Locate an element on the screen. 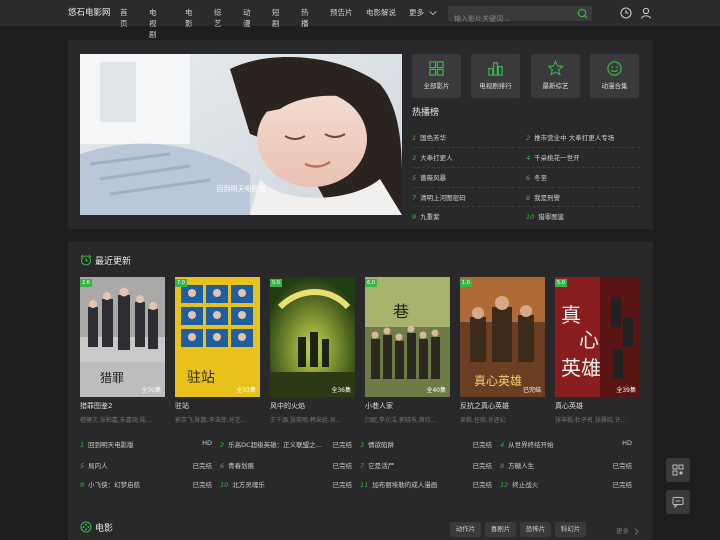 This screenshot has height=540, width=720. hot-item: 6 冬至 is located at coordinates (536, 177).